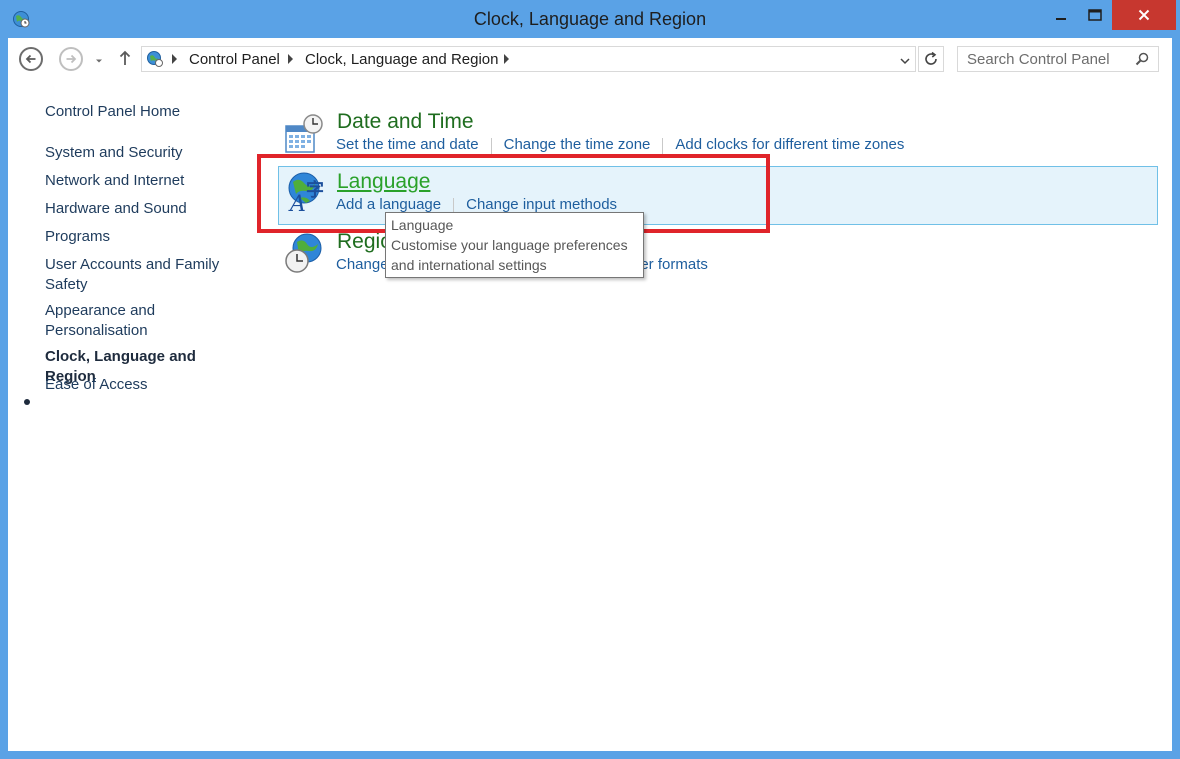  Describe the element at coordinates (789, 145) in the screenshot. I see `add-clocks-link: Add clocks for different time zones` at that location.